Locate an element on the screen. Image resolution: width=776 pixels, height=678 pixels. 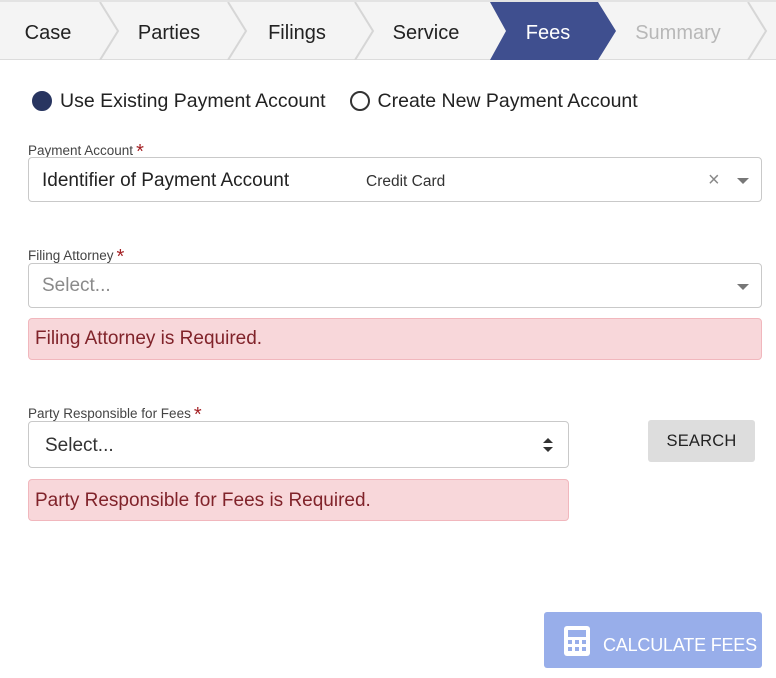
filing-attorney-error: Filing Attorney is Required. is located at coordinates (395, 339).